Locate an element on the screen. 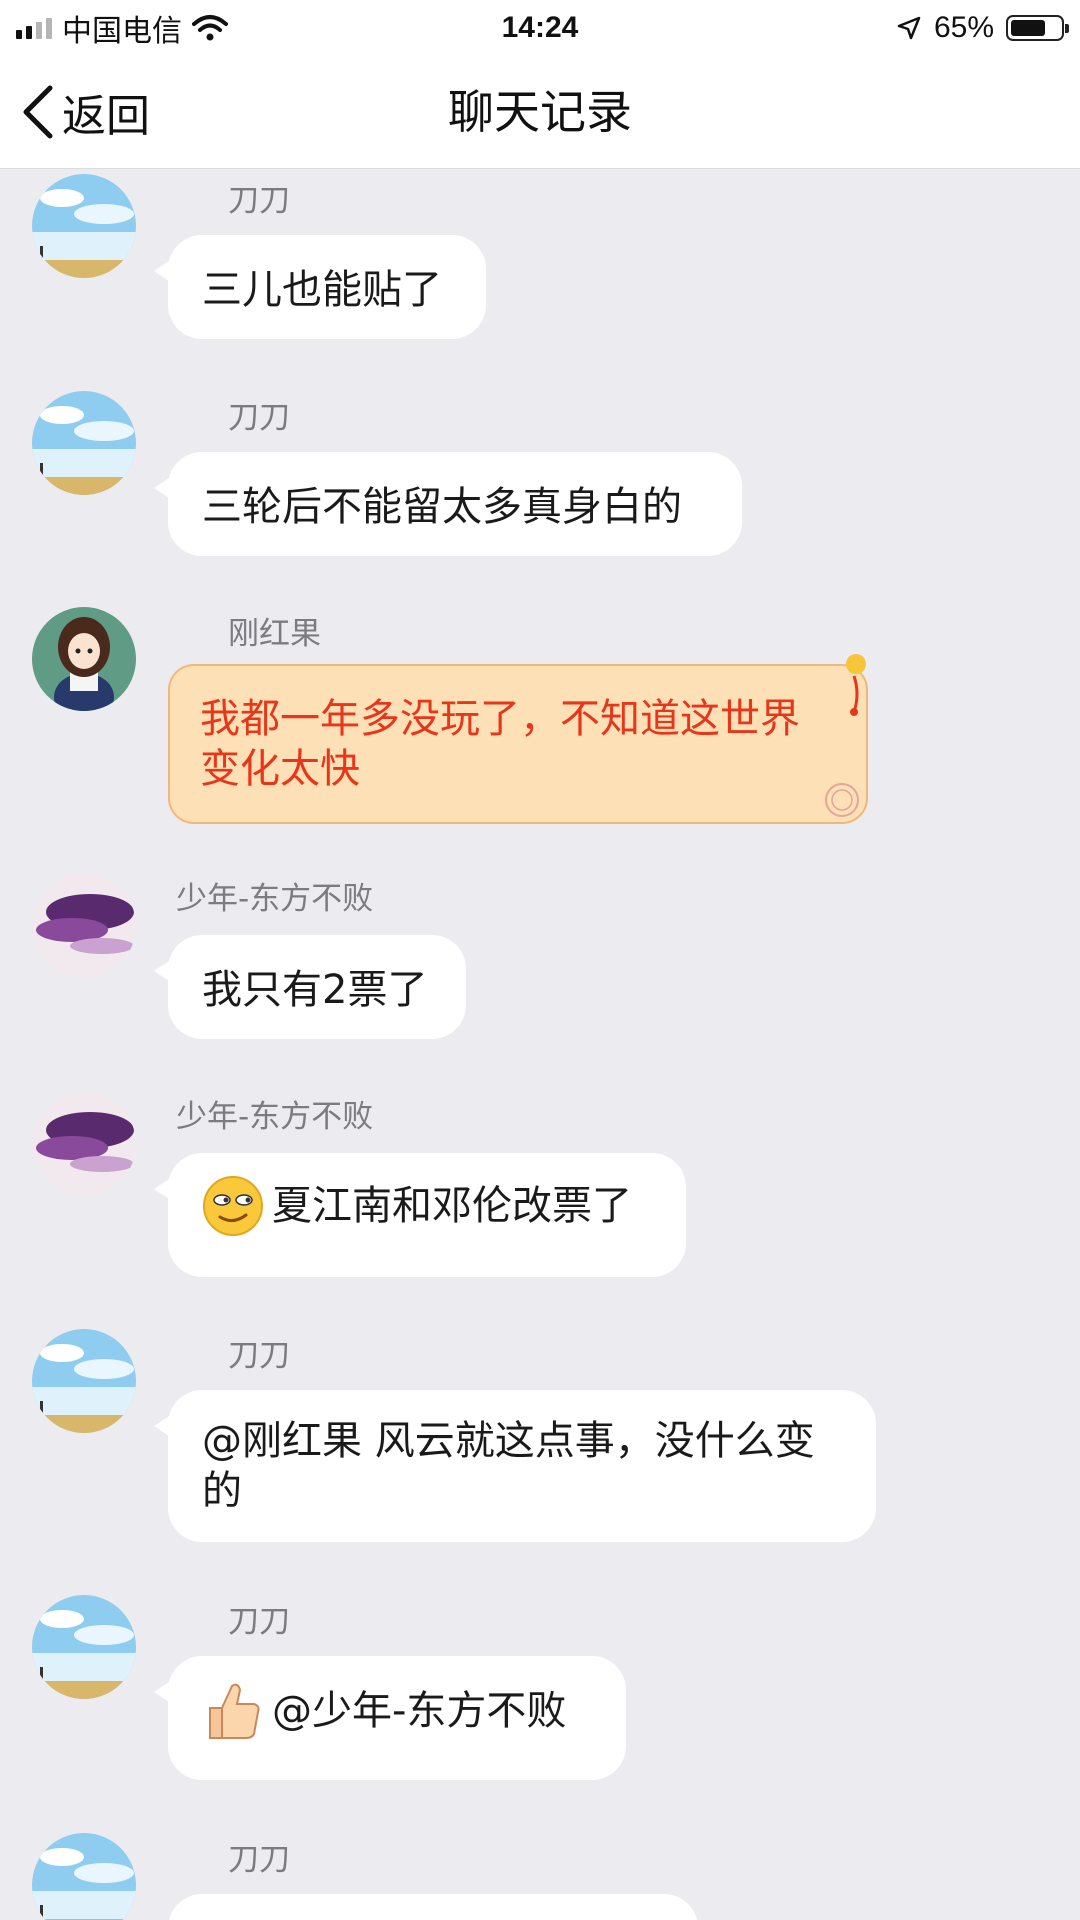 The height and width of the screenshot is (1920, 1080). message-text: 我只有2票了 is located at coordinates (315, 990).